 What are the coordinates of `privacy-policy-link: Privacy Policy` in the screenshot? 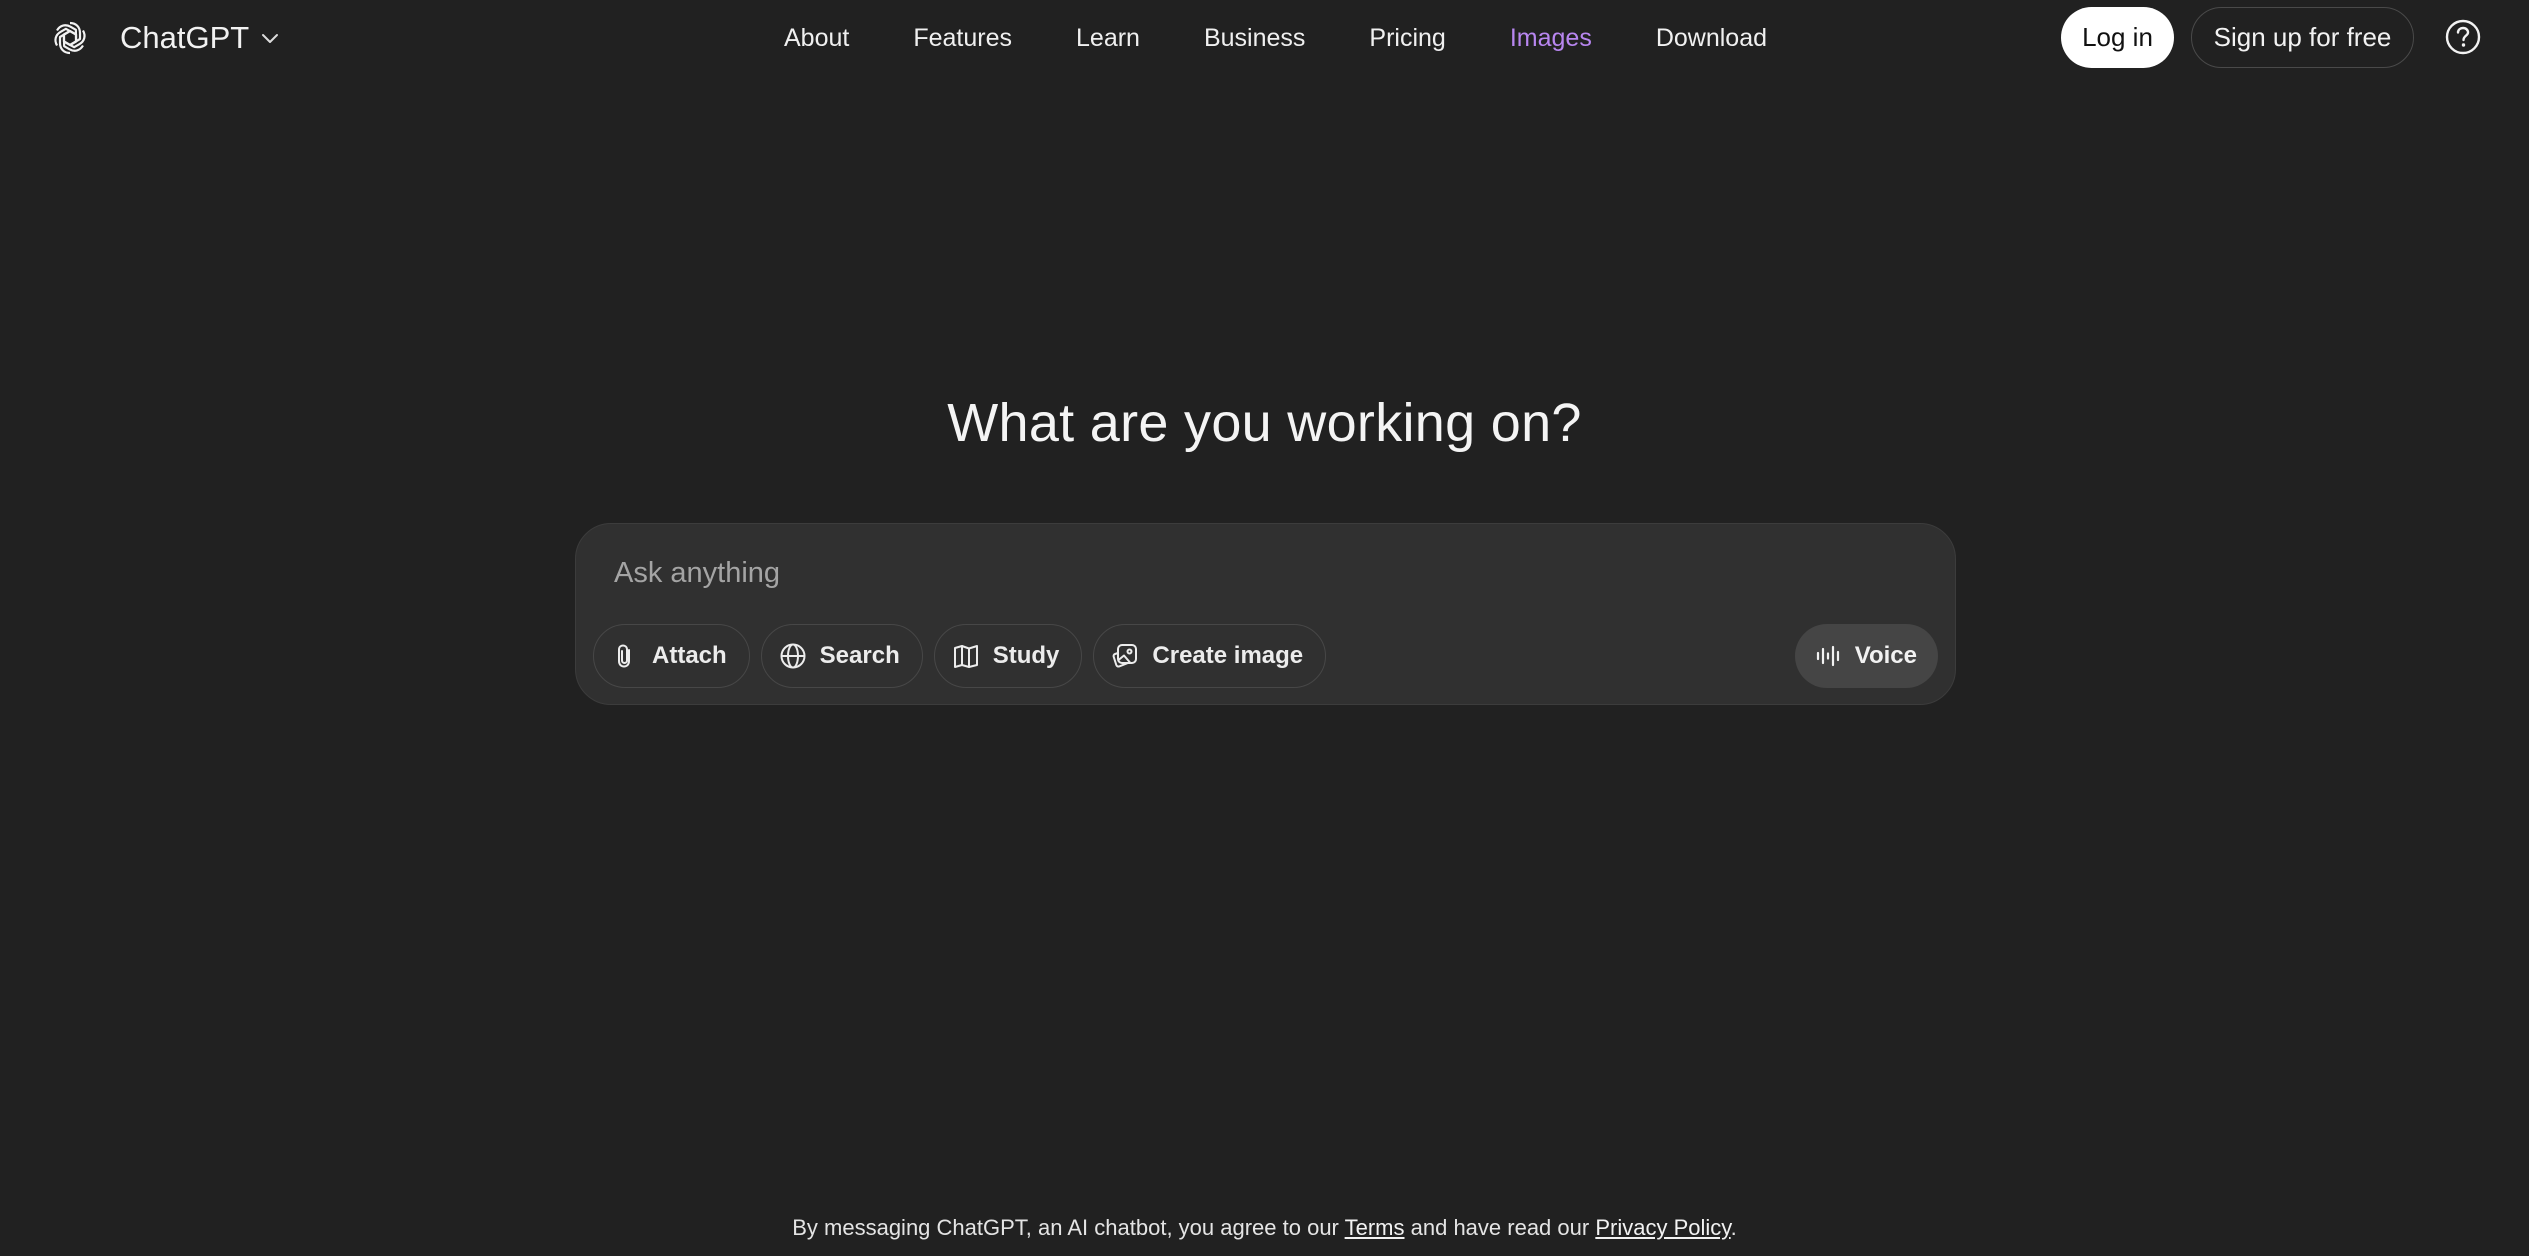 It's located at (1662, 1227).